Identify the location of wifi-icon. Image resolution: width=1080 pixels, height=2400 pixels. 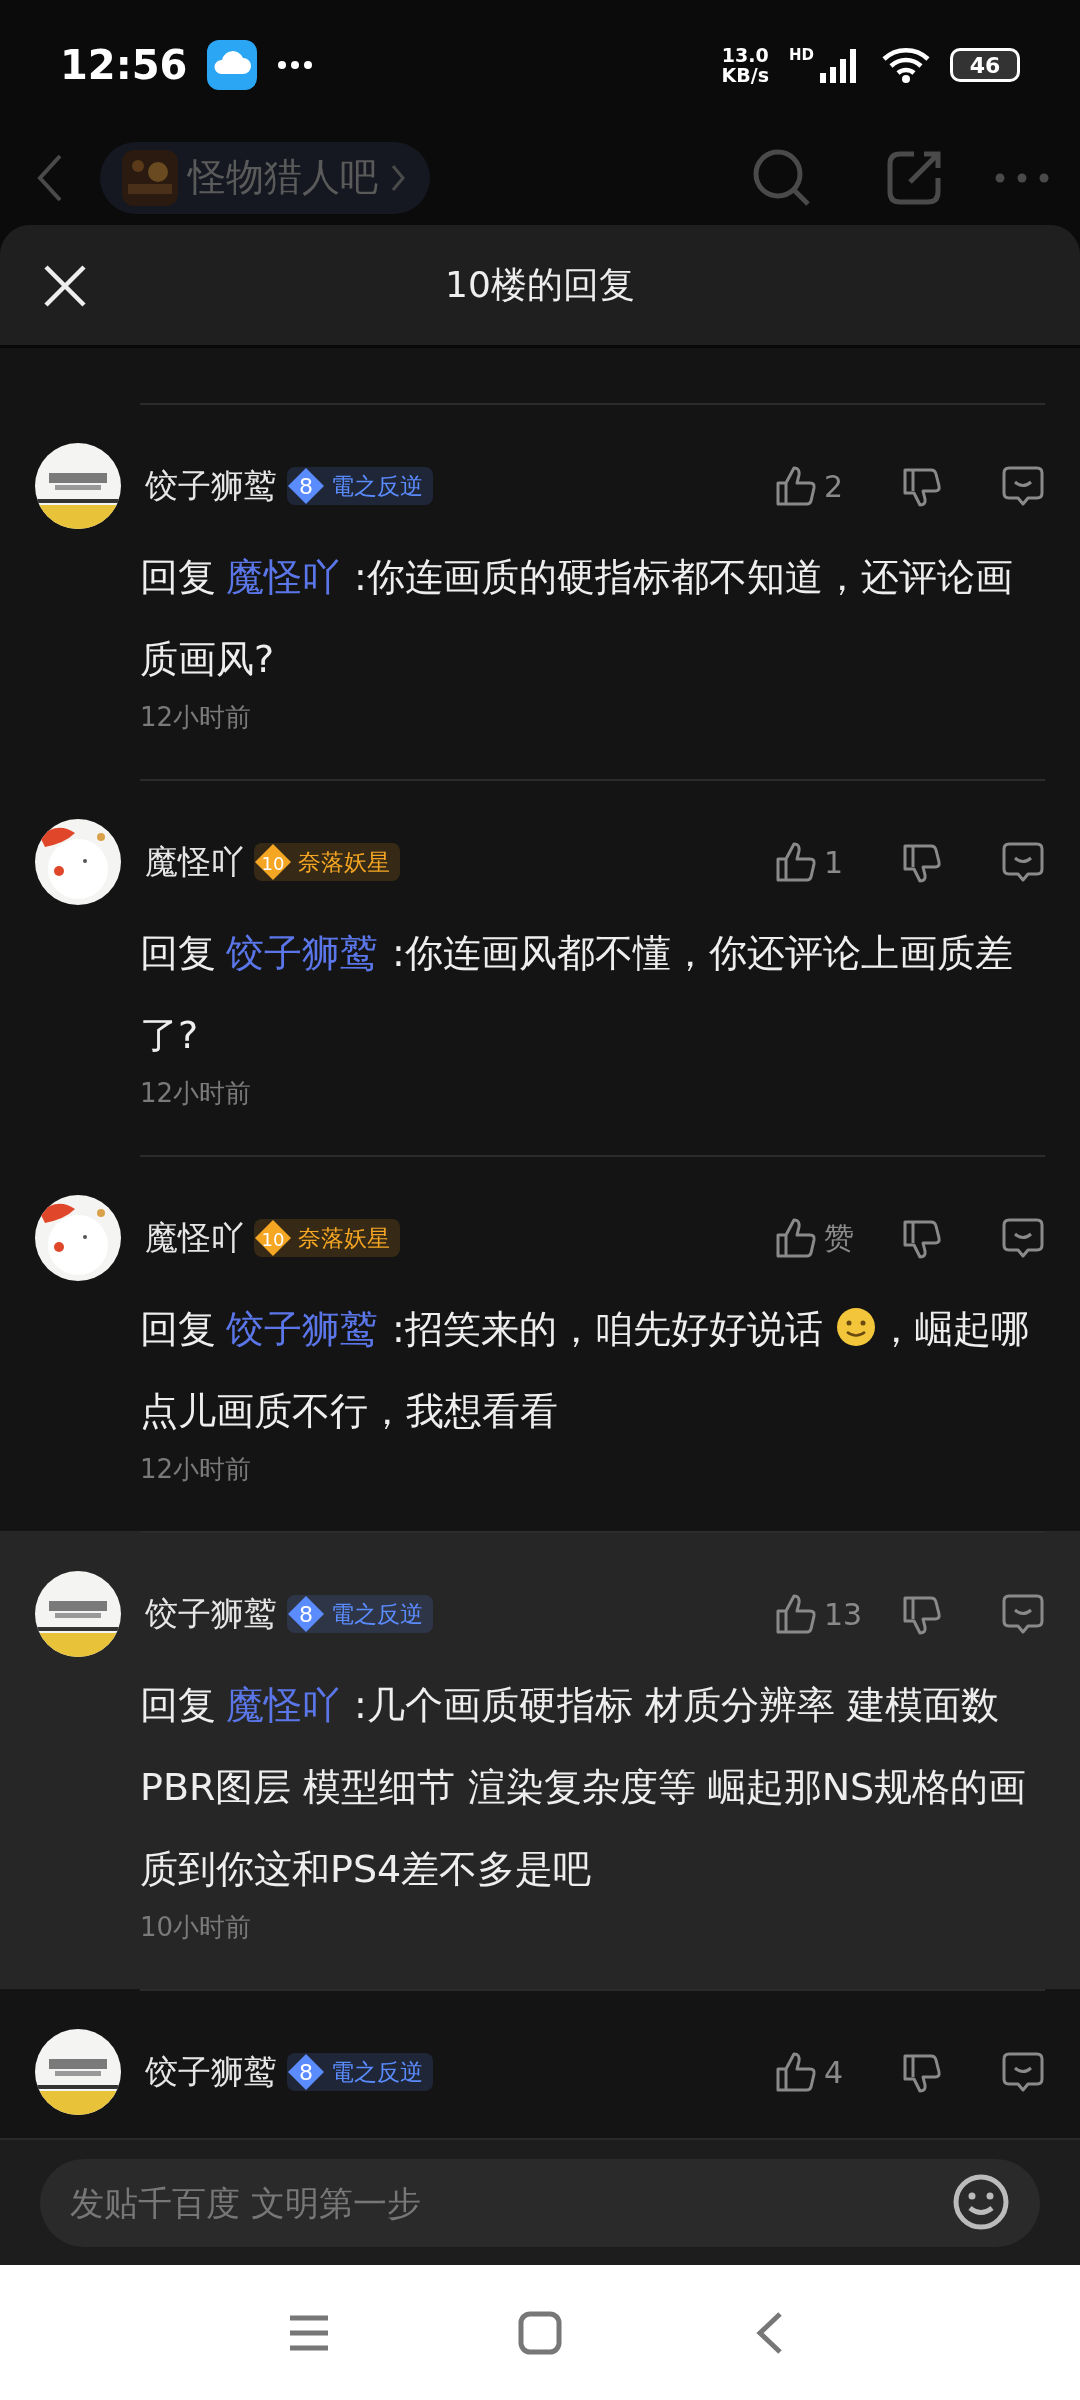
(906, 65).